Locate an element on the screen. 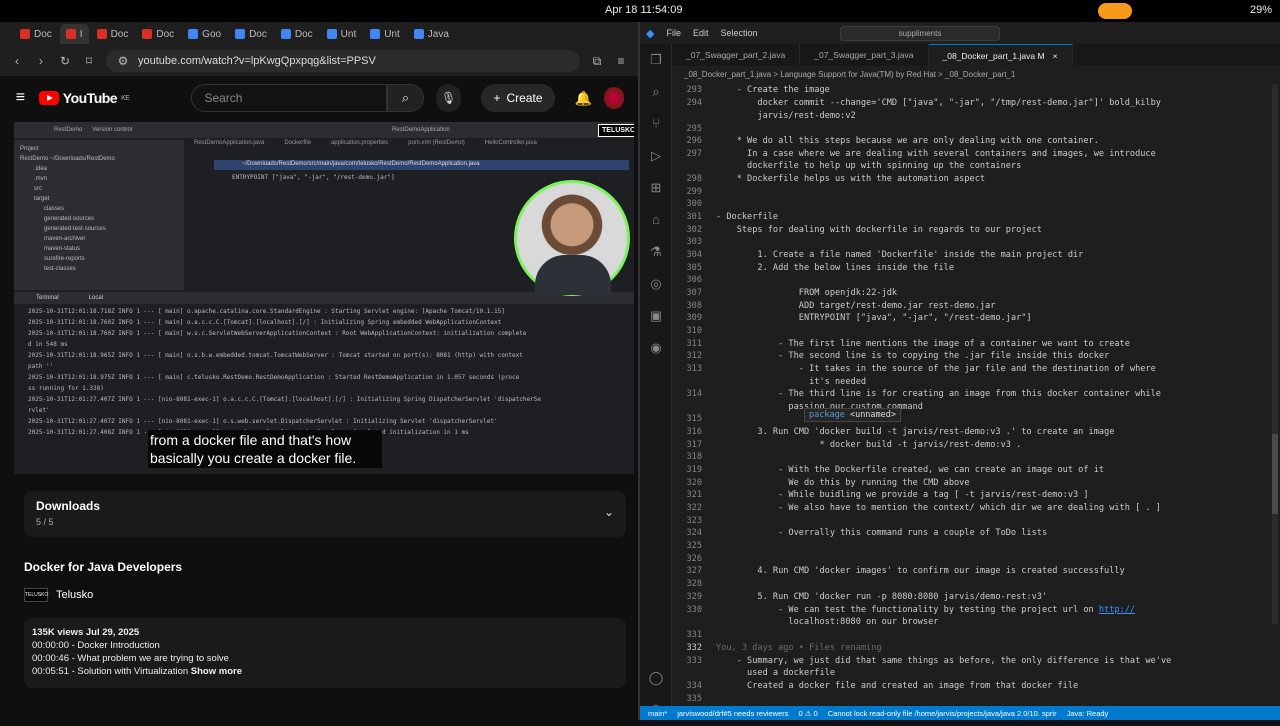 The image size is (1280, 726). show-more-button: Show more is located at coordinates (215, 671).